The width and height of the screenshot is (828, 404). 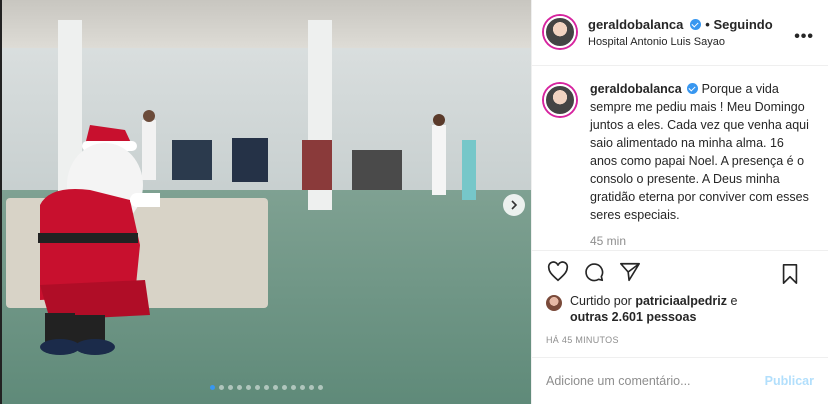 What do you see at coordinates (608, 240) in the screenshot?
I see `caption-time: 45 min` at bounding box center [608, 240].